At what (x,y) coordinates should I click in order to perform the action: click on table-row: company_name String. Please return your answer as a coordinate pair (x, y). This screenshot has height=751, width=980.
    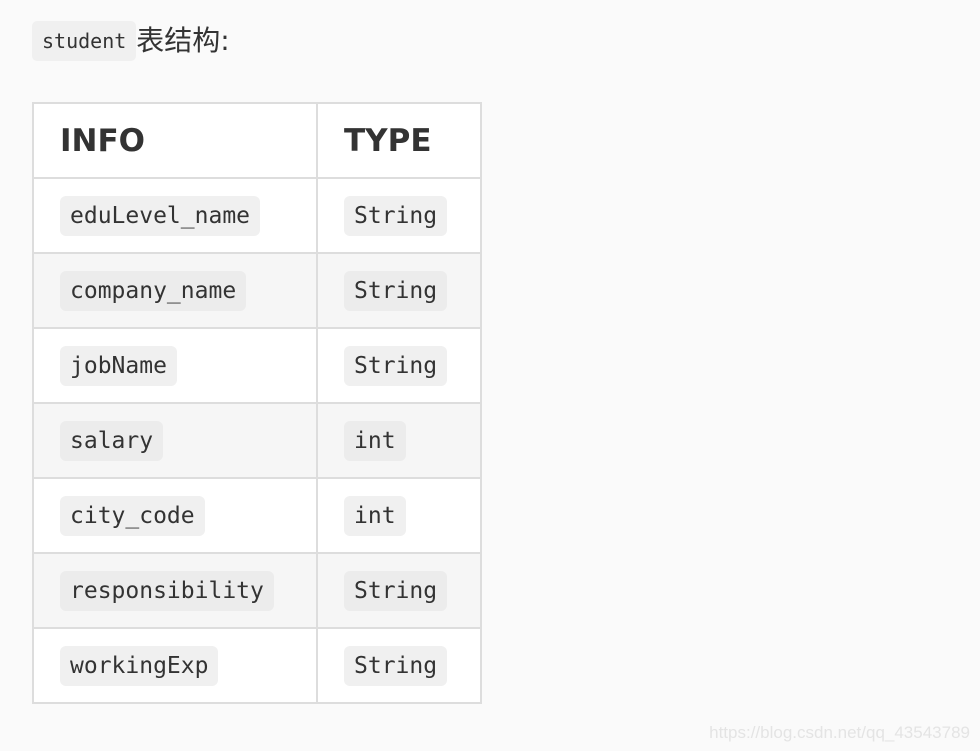
    Looking at the image, I should click on (257, 290).